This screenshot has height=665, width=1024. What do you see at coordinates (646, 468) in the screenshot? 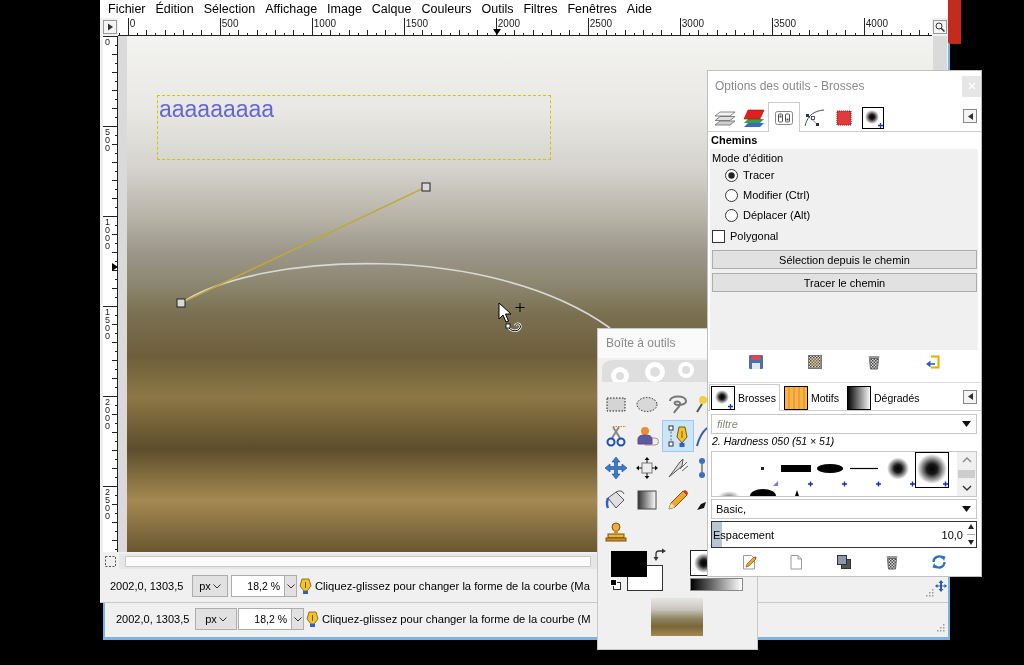
I see `align-icon` at bounding box center [646, 468].